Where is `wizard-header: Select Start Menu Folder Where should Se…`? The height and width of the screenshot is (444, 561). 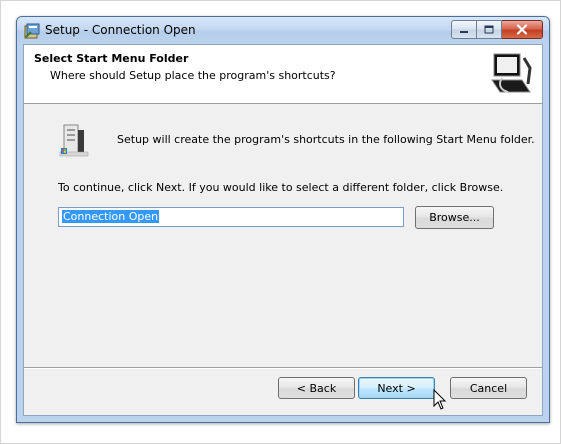 wizard-header: Select Start Menu Folder Where should Se… is located at coordinates (283, 74).